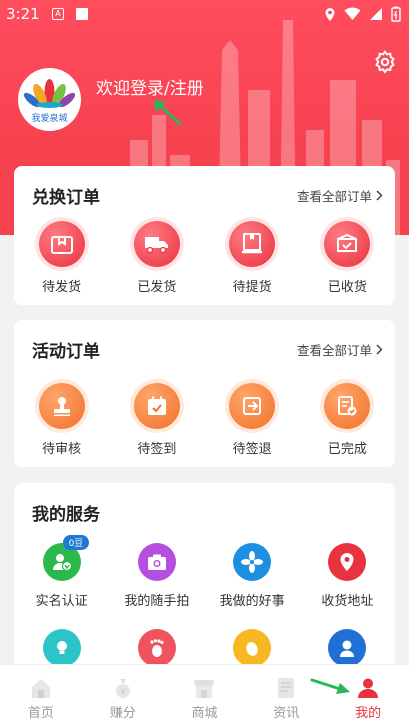 The image size is (409, 728). I want to click on order-received: 已收货, so click(347, 258).